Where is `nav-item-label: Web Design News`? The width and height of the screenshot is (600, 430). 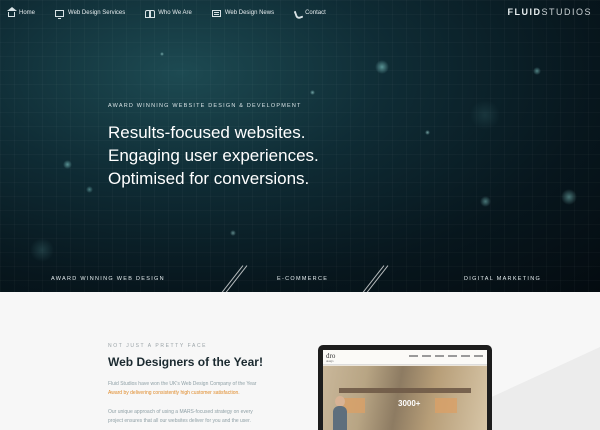 nav-item-label: Web Design News is located at coordinates (249, 13).